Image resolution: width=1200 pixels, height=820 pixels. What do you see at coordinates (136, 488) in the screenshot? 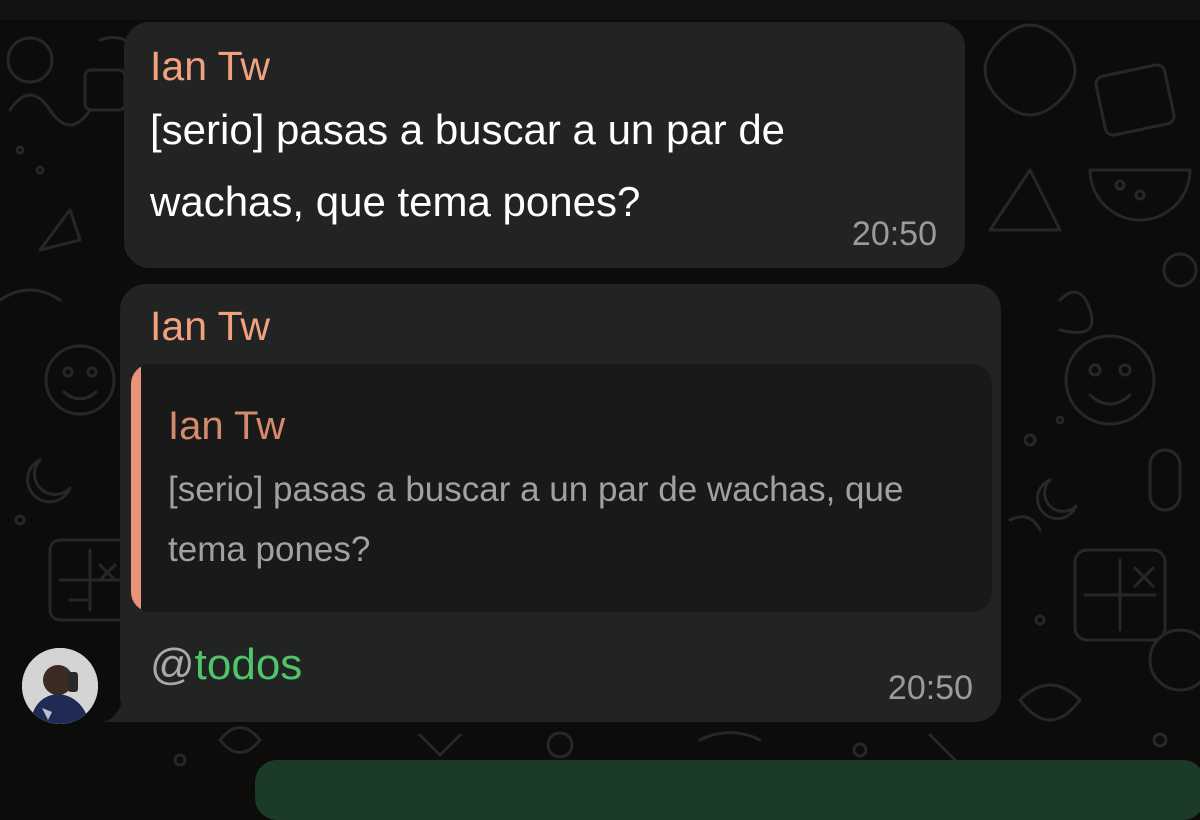
I see `quote-accent-bar` at bounding box center [136, 488].